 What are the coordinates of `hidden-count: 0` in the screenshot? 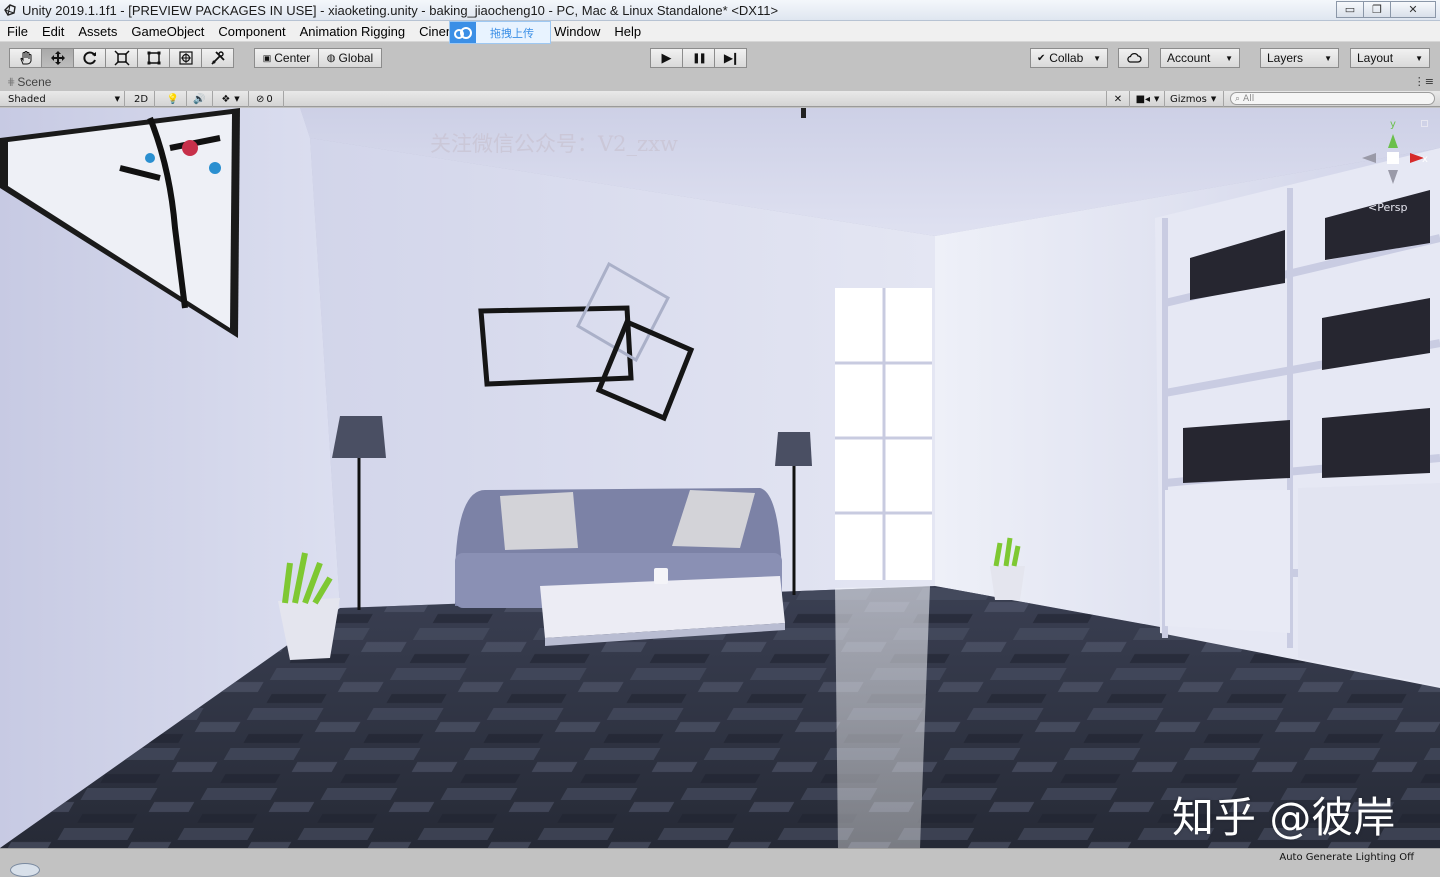 It's located at (269, 99).